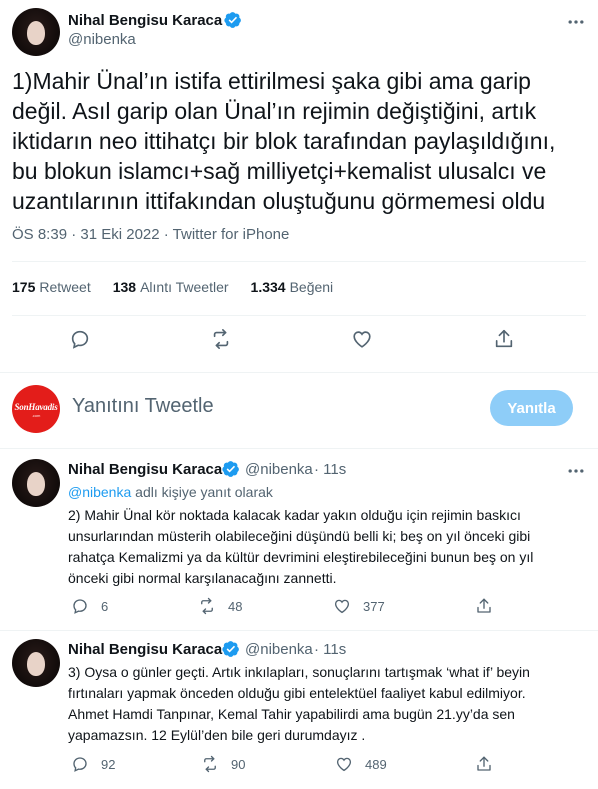  What do you see at coordinates (24, 287) in the screenshot?
I see `retweet-count: 175` at bounding box center [24, 287].